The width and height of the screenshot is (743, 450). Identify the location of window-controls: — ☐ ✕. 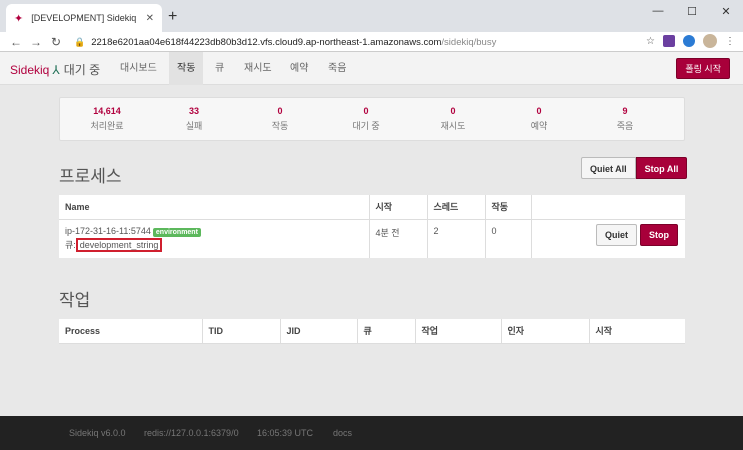
(692, 11).